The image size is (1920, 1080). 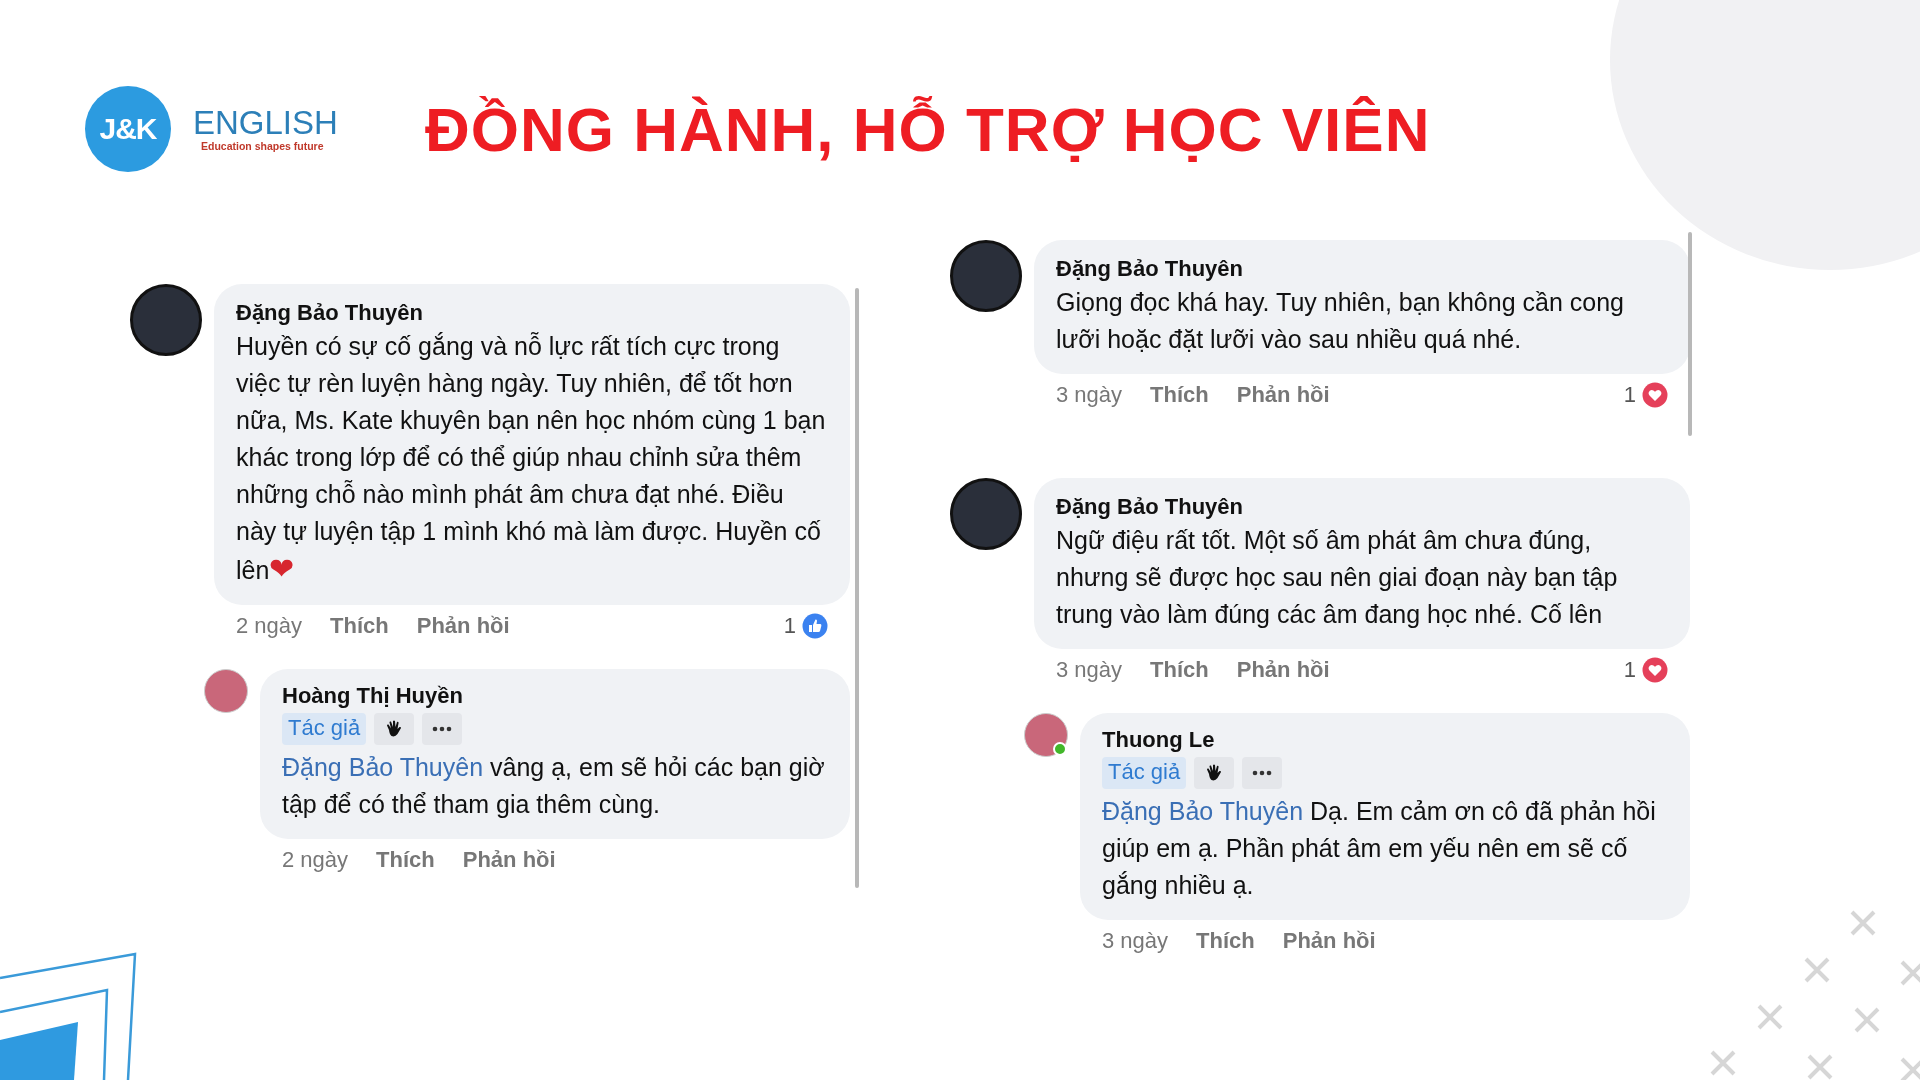 What do you see at coordinates (928, 129) in the screenshot?
I see `page-title: ĐỒNG HÀNH, HỖ TRỢ HỌC VIÊN` at bounding box center [928, 129].